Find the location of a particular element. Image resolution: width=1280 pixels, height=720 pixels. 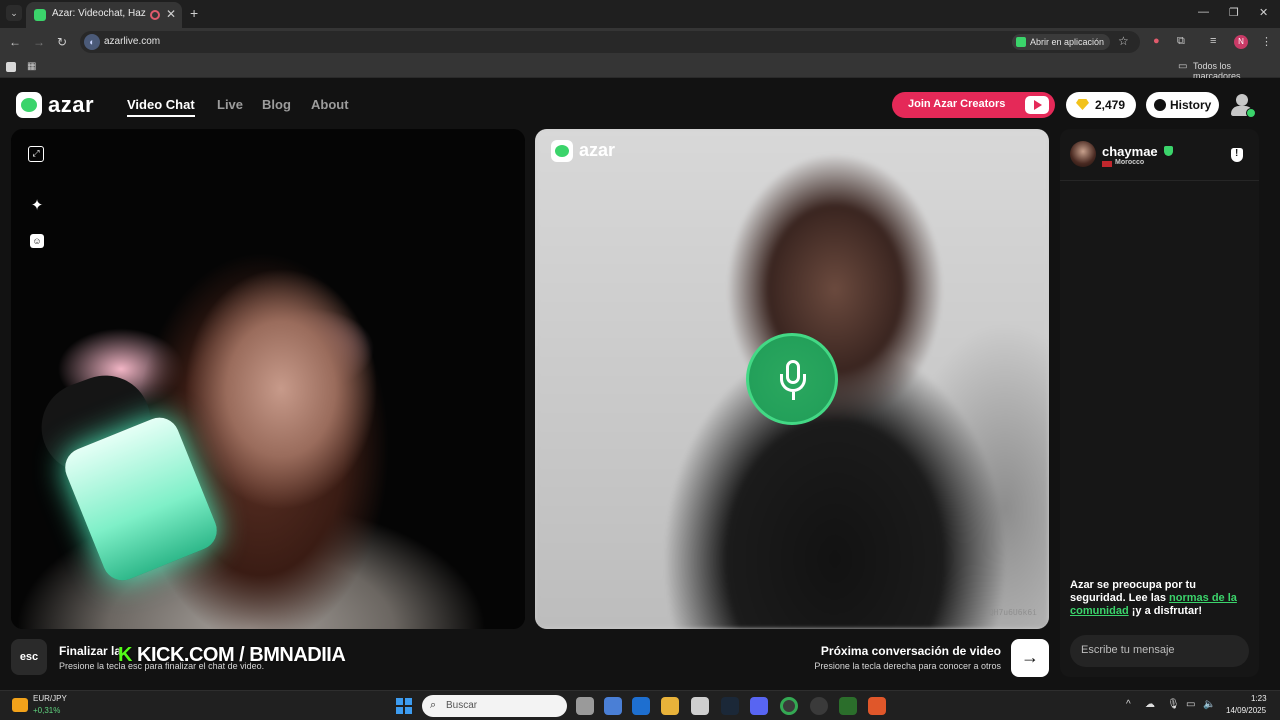

app-icon is located at coordinates (1021, 42).